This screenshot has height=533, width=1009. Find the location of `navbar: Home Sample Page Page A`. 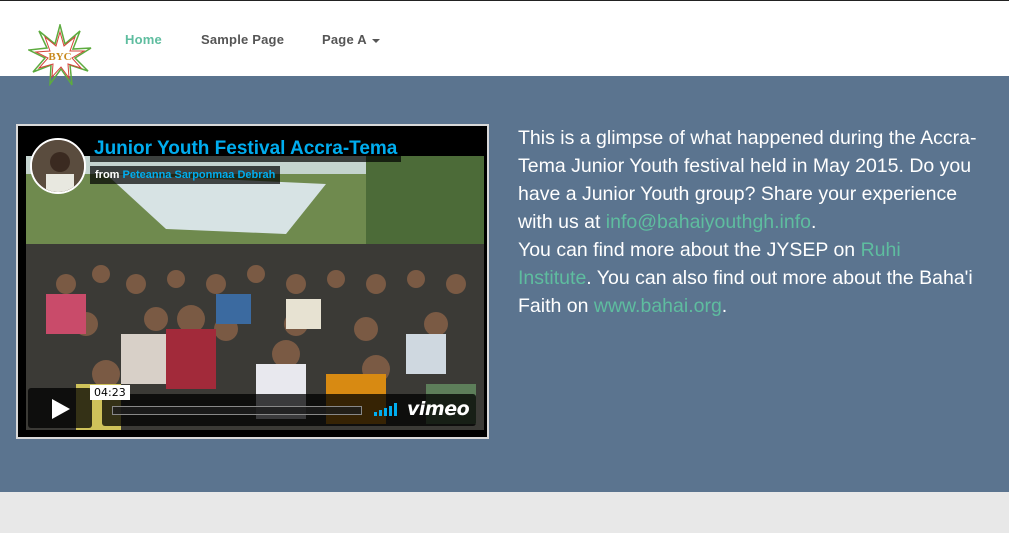

navbar: Home Sample Page Page A is located at coordinates (504, 38).